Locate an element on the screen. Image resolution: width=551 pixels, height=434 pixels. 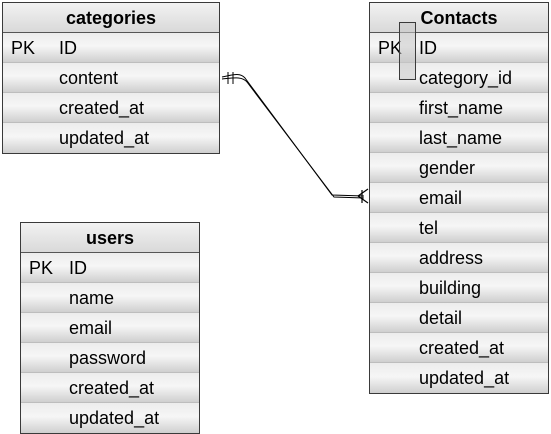
table-row: first_name is located at coordinates (459, 108).